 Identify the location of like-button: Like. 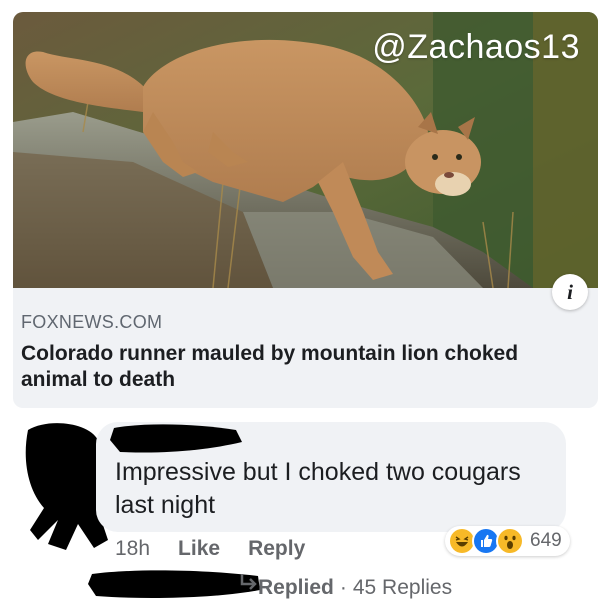
(199, 549).